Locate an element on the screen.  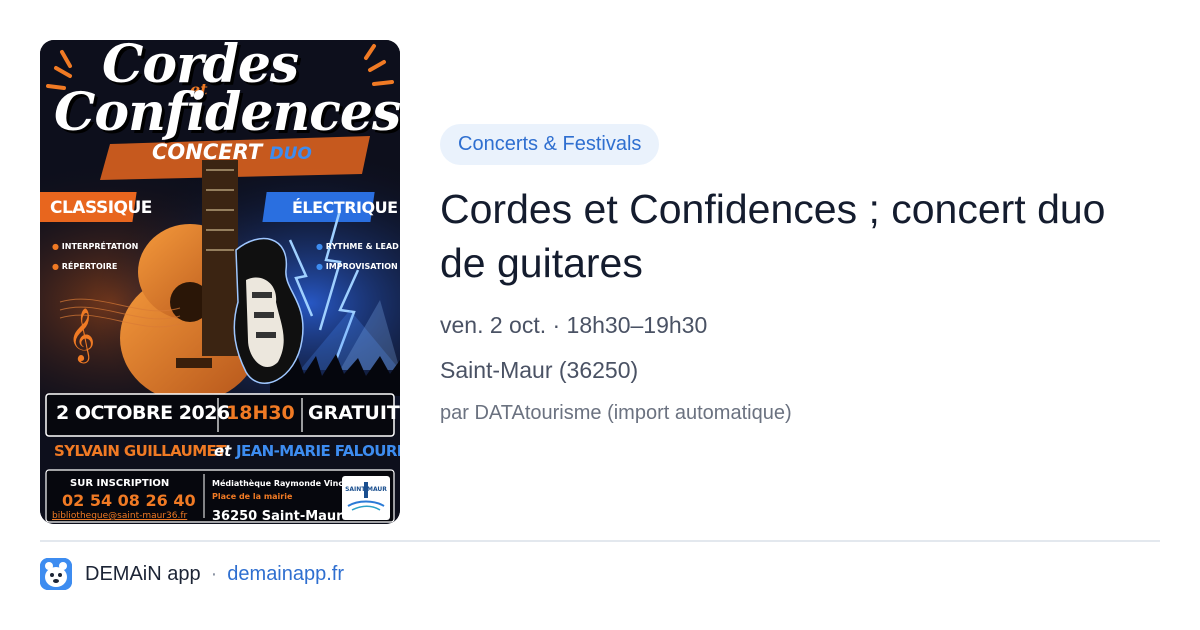
saint-maur-logo: SAINT-MAUR is located at coordinates (366, 498).